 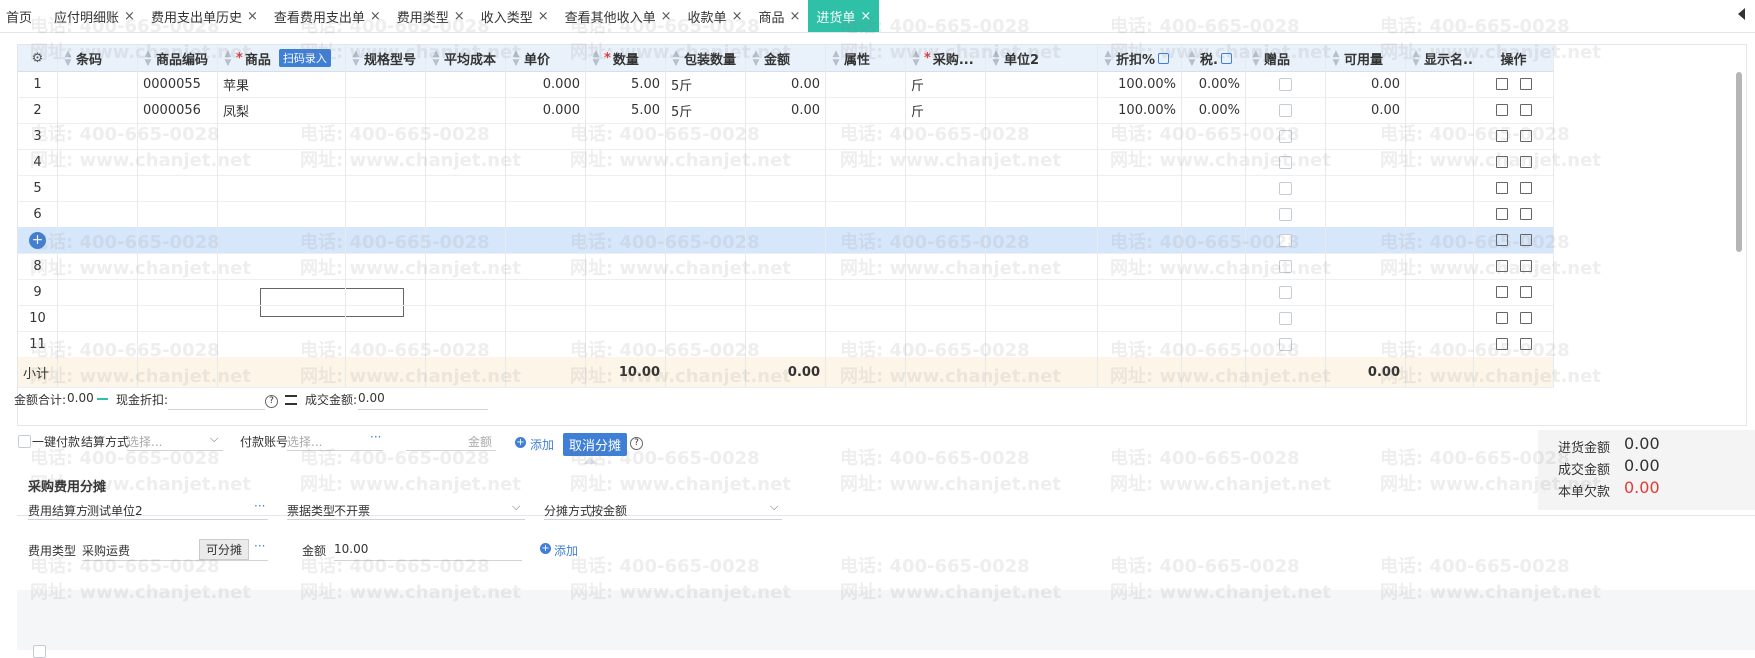 I want to click on vertical-scrollbar, so click(x=1739, y=162).